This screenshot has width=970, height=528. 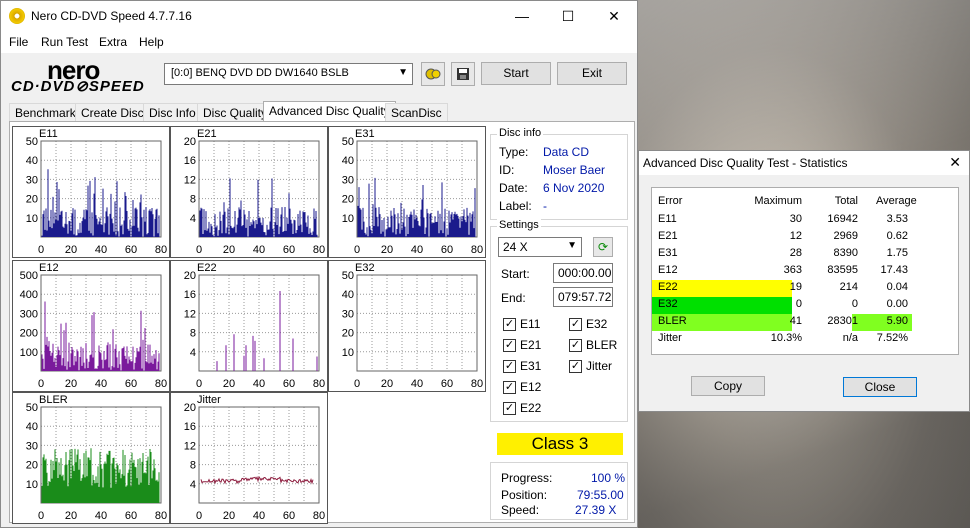 What do you see at coordinates (602, 345) in the screenshot?
I see `bler-label: BLER` at bounding box center [602, 345].